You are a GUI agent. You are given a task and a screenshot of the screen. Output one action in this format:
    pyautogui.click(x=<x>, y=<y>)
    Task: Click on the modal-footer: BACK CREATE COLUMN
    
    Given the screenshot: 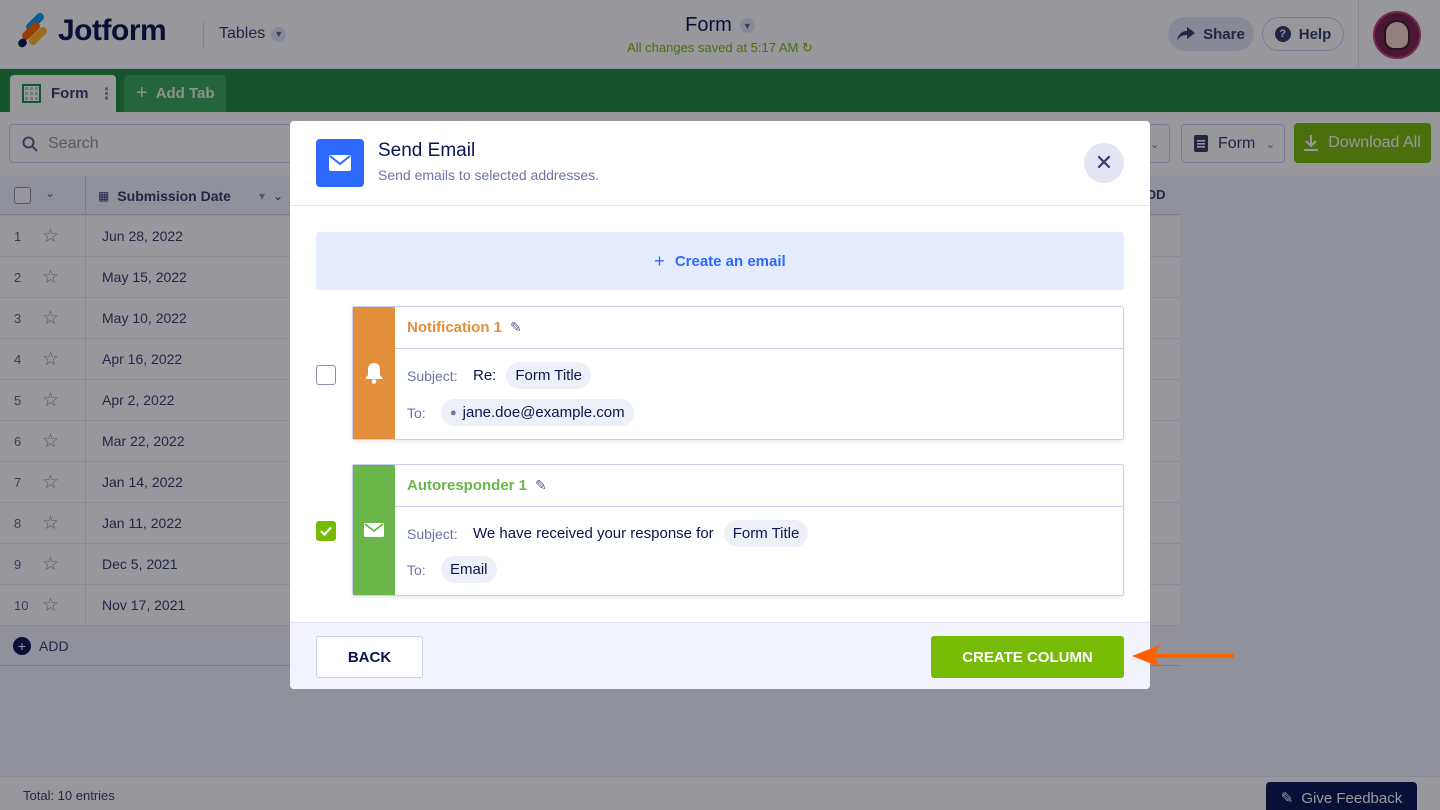 What is the action you would take?
    pyautogui.click(x=720, y=655)
    